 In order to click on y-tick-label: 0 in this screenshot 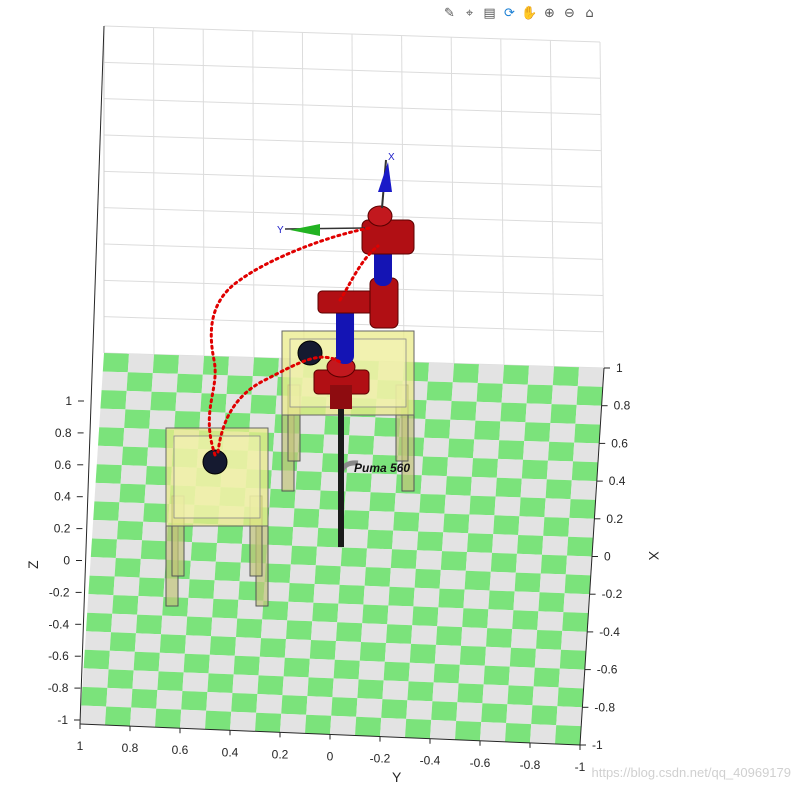, I will do `click(330, 757)`.